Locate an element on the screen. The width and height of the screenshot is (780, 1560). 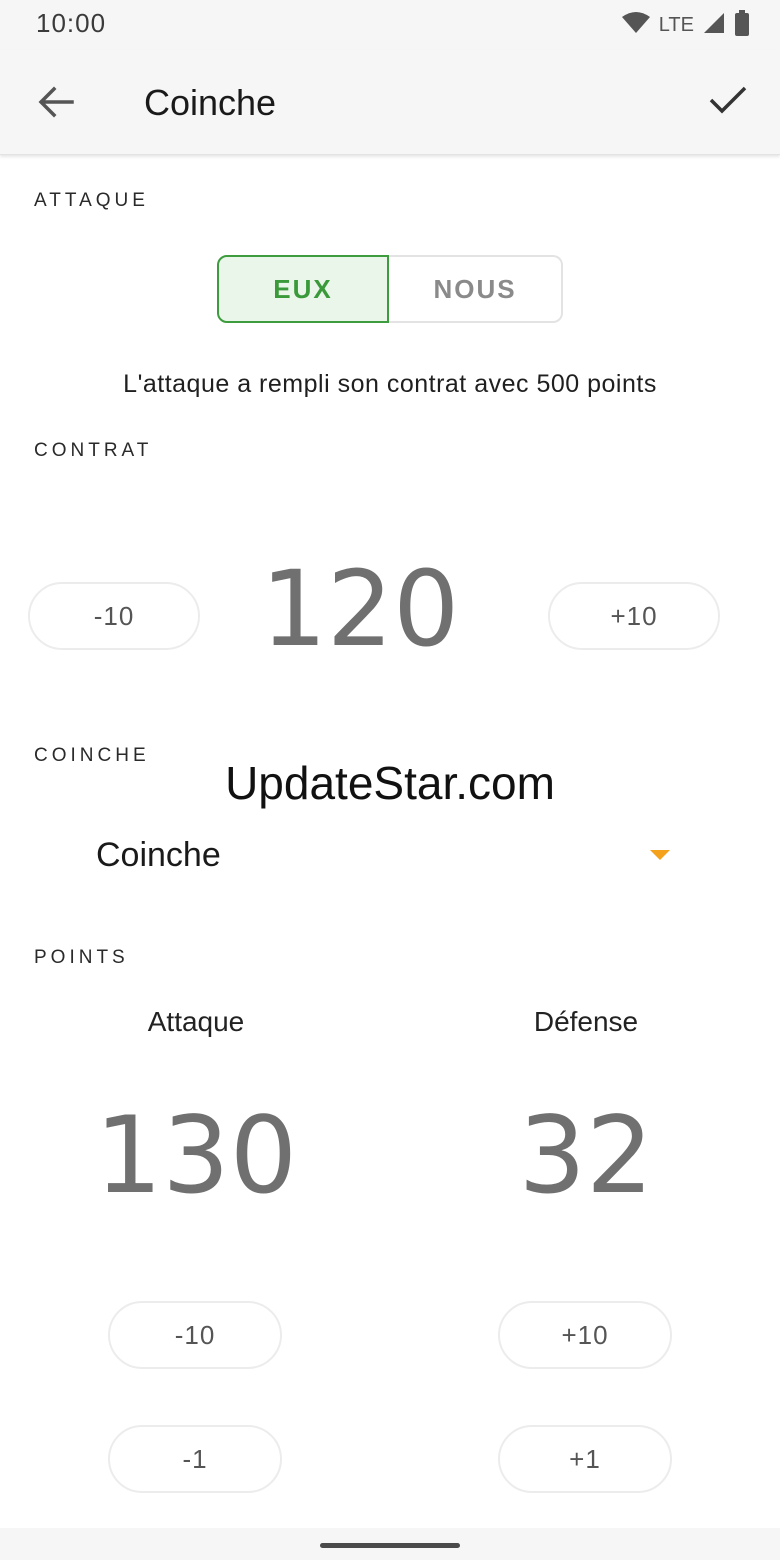
battery-icon is located at coordinates (742, 25).